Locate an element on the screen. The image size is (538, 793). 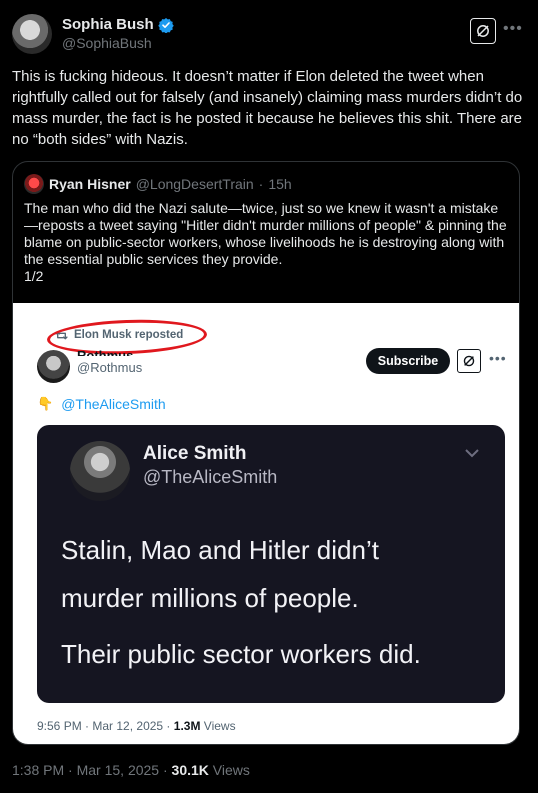
inner-grok-icon is located at coordinates (469, 361).